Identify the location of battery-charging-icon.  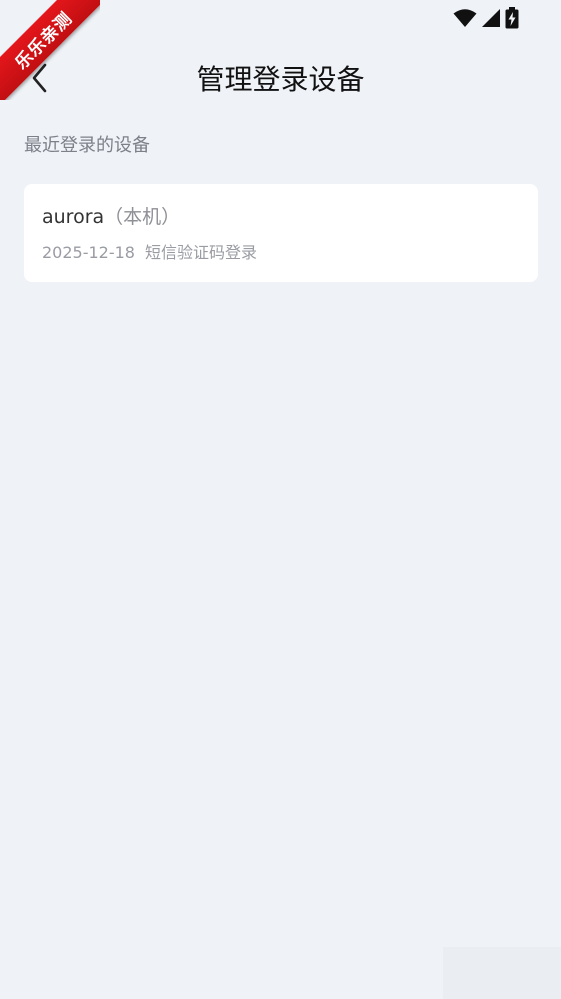
(512, 20).